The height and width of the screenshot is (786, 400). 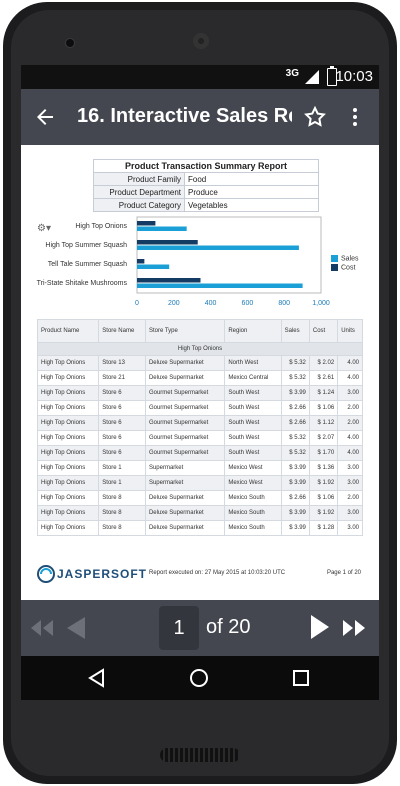 What do you see at coordinates (86, 245) in the screenshot?
I see `chart-category-label: High Top Summer Squash` at bounding box center [86, 245].